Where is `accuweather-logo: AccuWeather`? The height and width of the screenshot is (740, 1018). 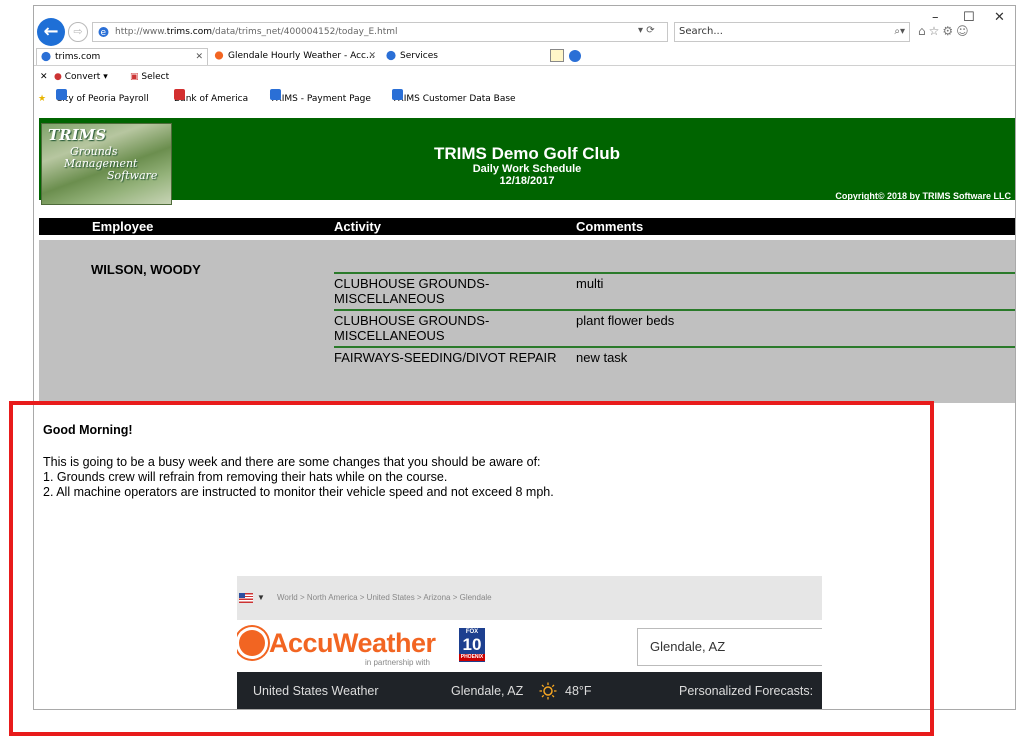 accuweather-logo: AccuWeather is located at coordinates (352, 643).